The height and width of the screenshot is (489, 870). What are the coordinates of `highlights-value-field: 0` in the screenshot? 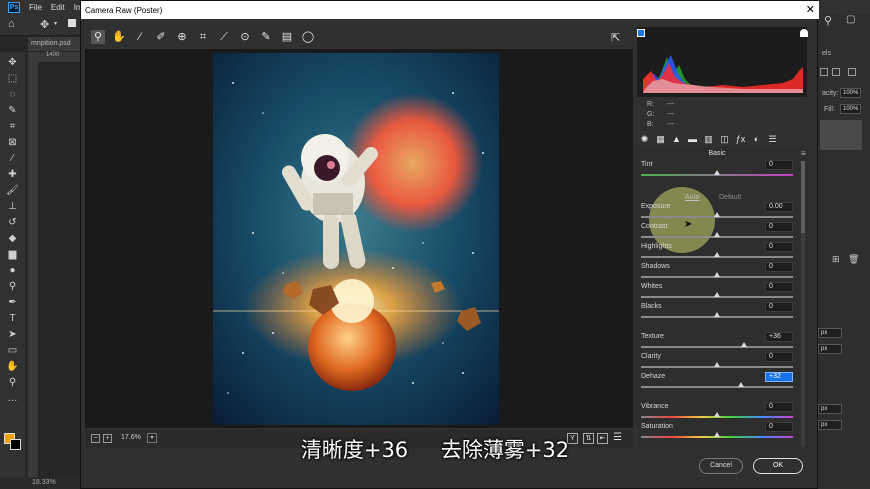 It's located at (779, 247).